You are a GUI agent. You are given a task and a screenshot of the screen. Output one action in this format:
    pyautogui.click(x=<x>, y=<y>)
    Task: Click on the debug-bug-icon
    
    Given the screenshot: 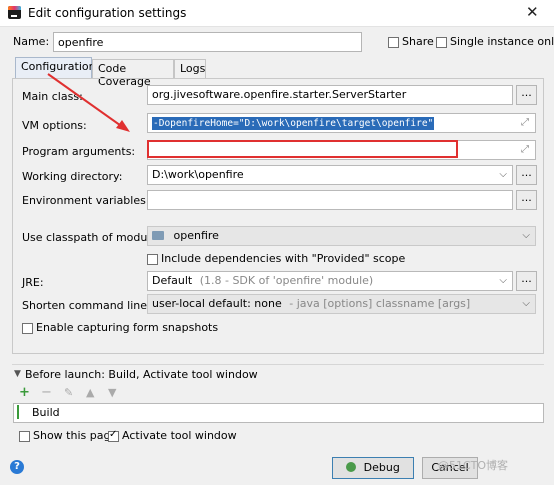 What is the action you would take?
    pyautogui.click(x=351, y=467)
    